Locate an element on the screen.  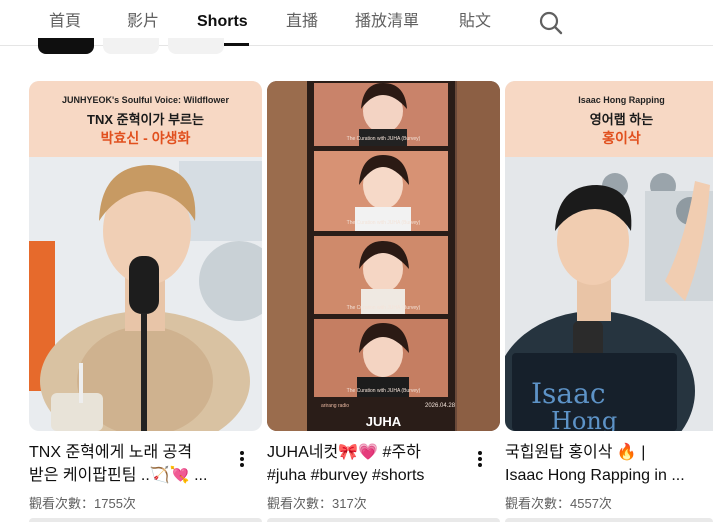
short-title-line: #juha #burvey #shorts is located at coordinates (346, 475).